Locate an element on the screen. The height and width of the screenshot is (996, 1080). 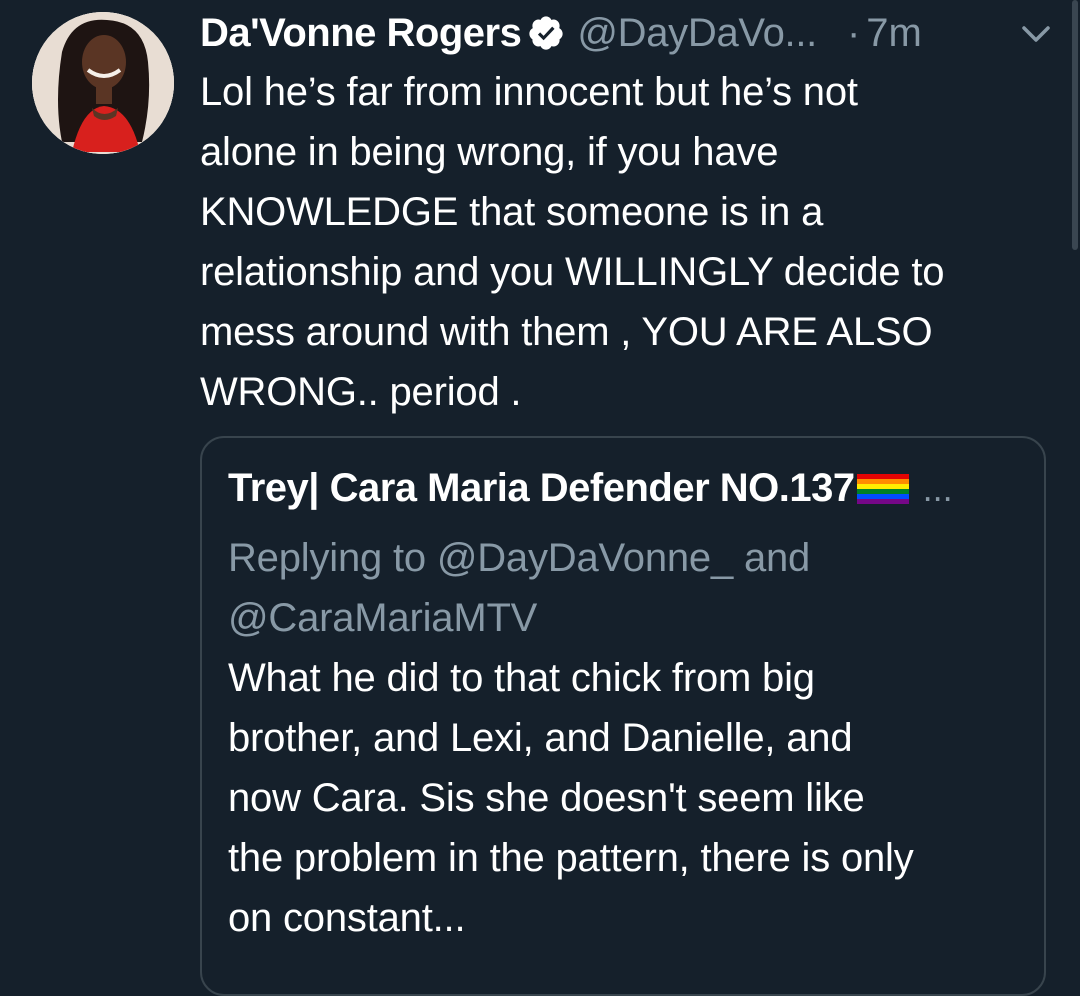
verified-badge-icon is located at coordinates (546, 33).